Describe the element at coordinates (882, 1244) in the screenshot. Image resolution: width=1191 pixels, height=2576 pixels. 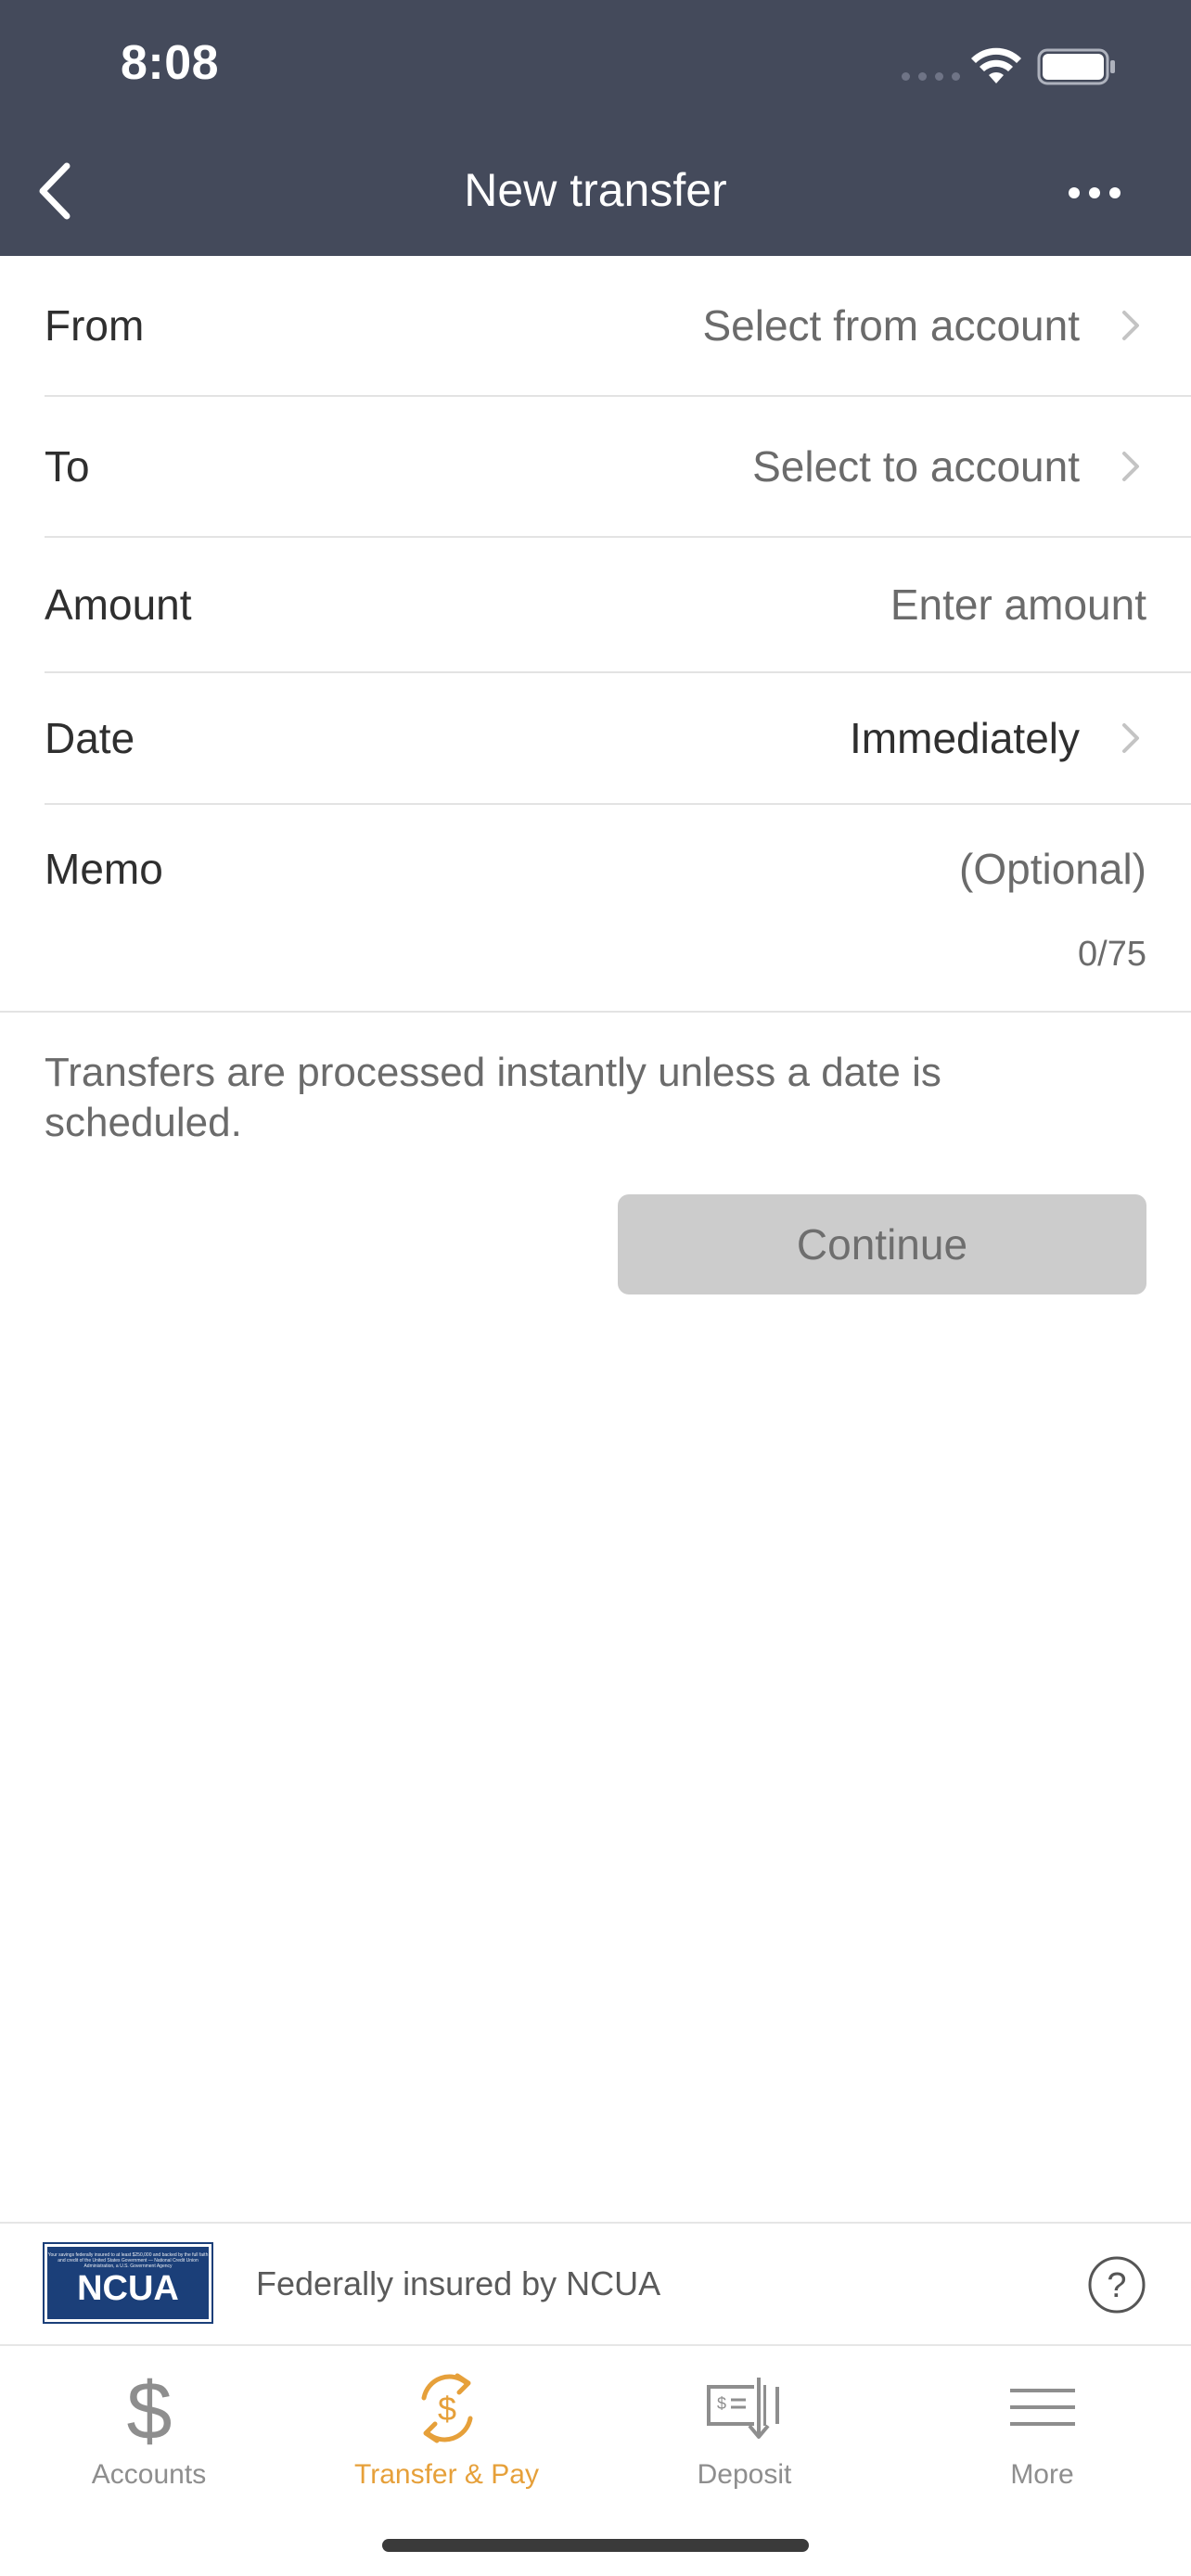
I see `continue-button: Continue` at that location.